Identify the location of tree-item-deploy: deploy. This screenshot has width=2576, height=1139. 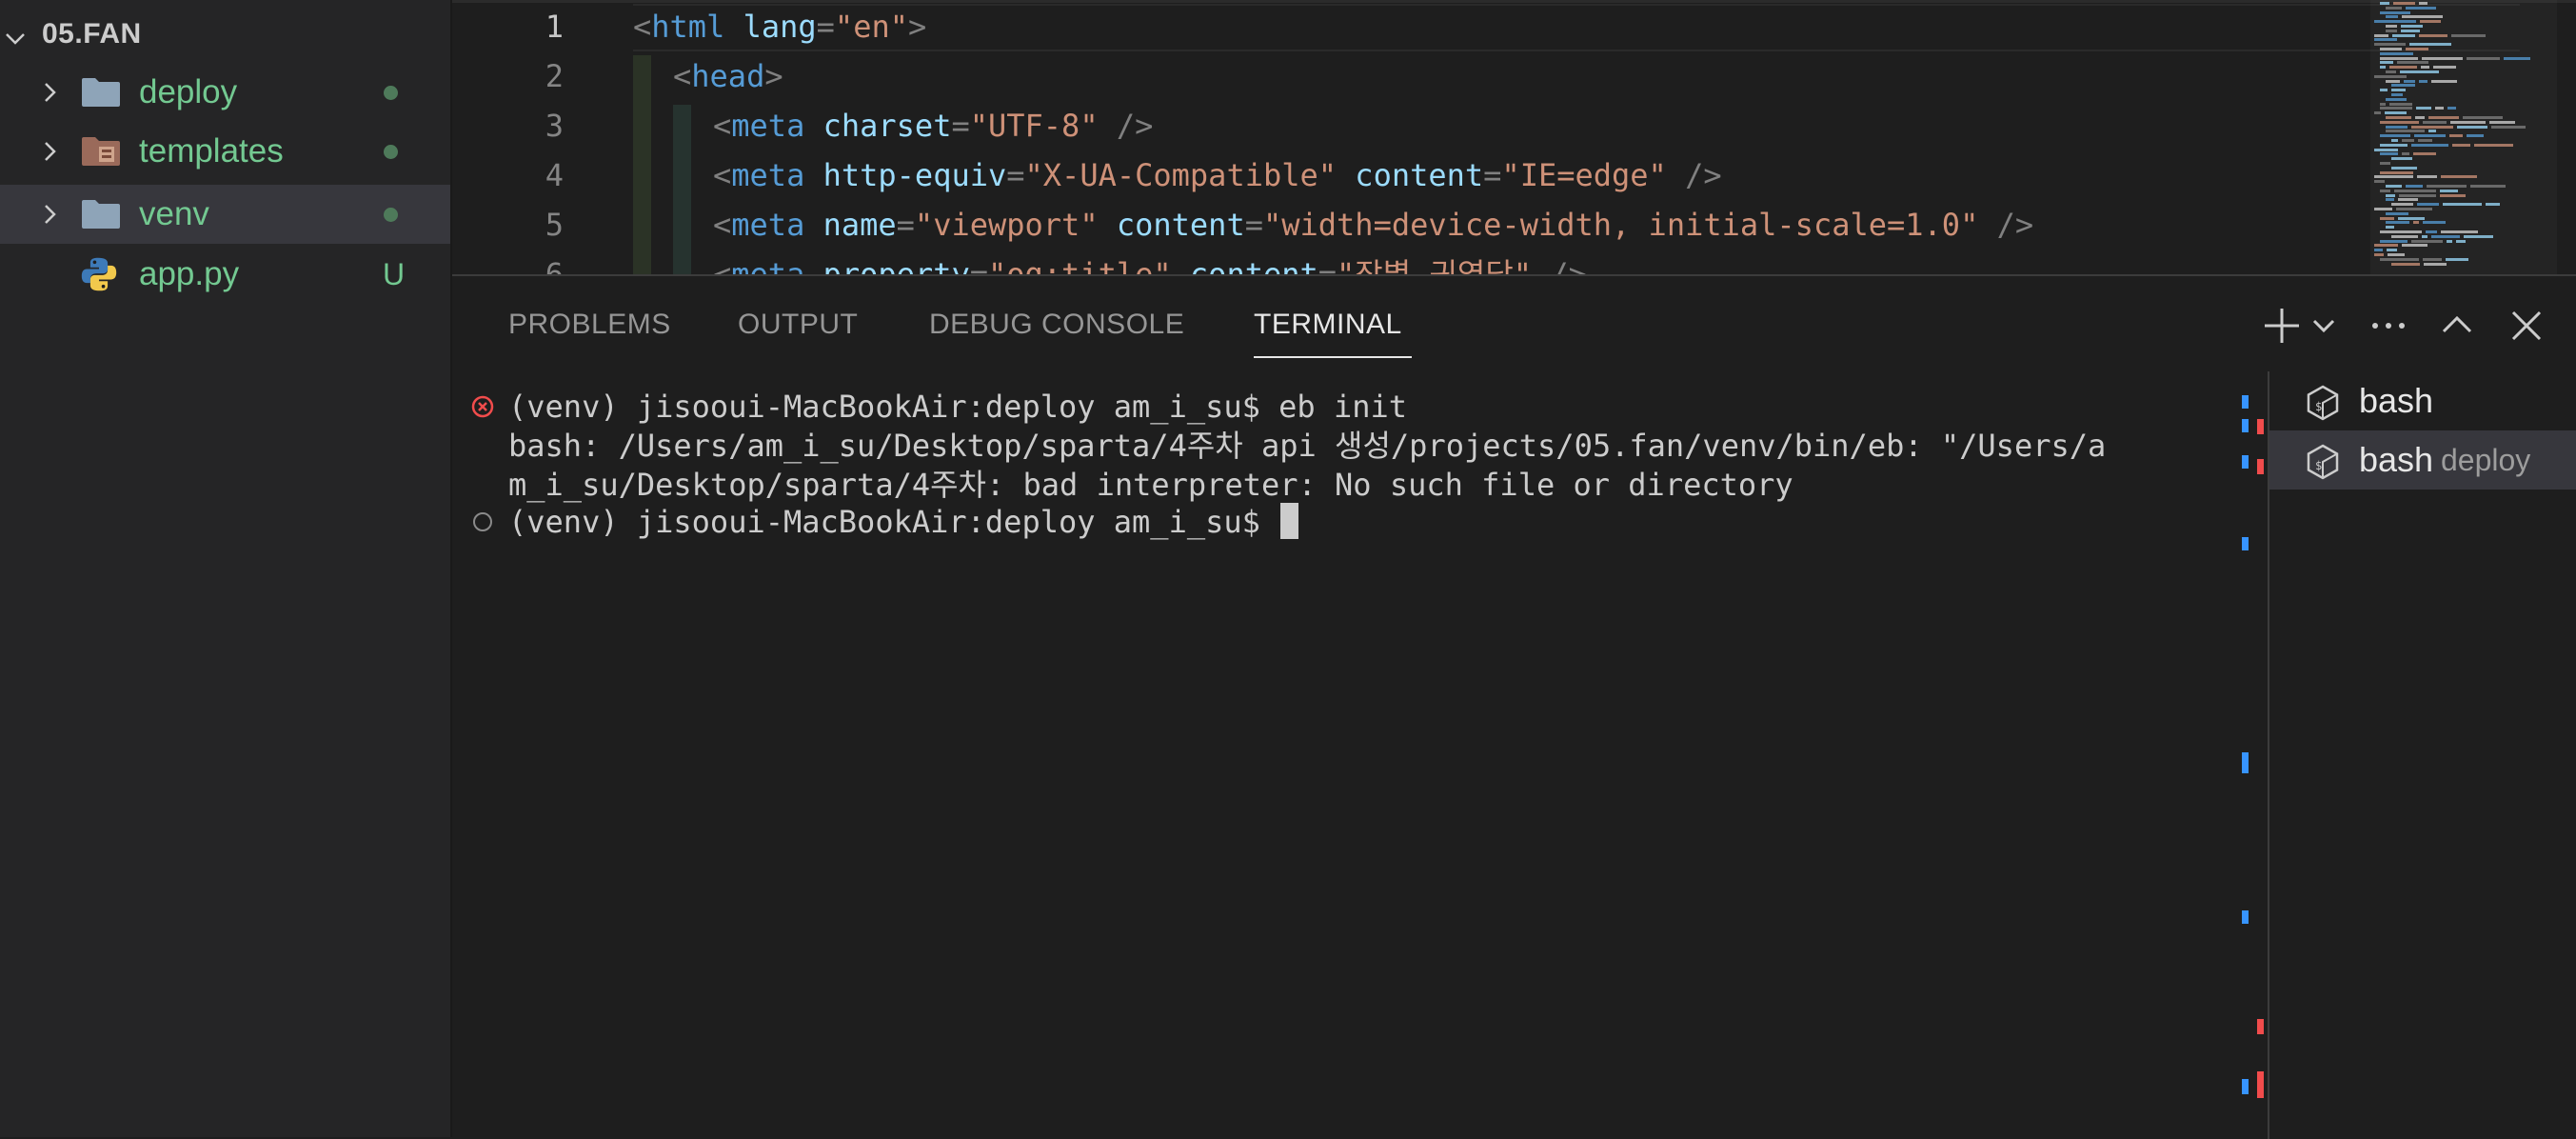
(225, 92).